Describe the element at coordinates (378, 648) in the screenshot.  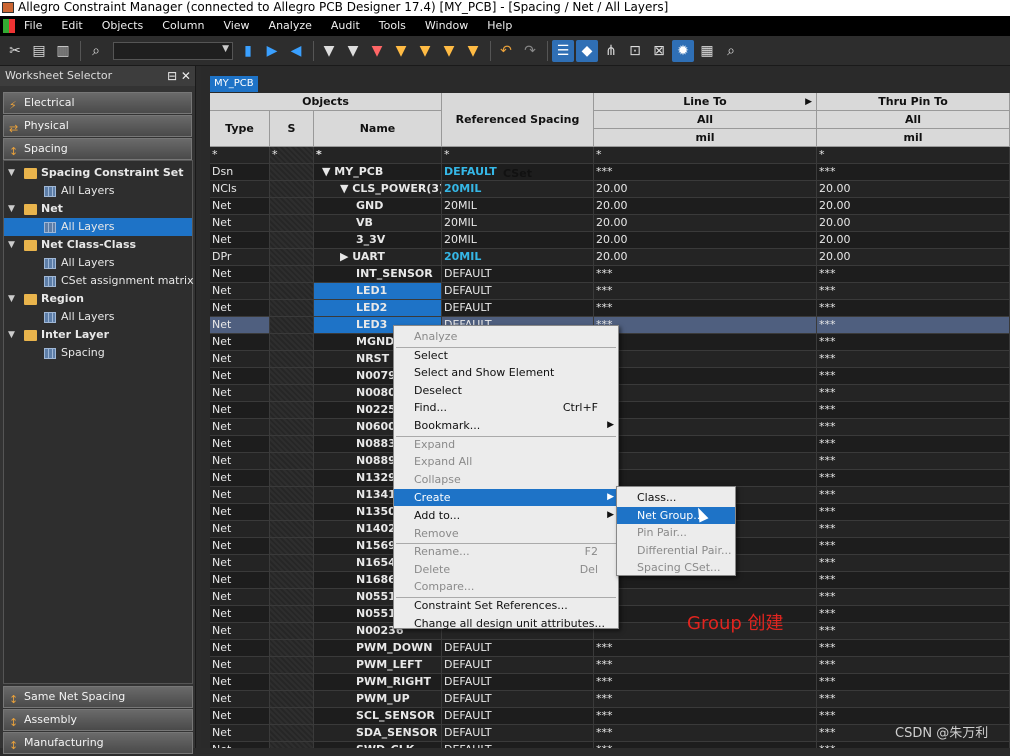
I see `cell-name: PWM_DOWN` at that location.